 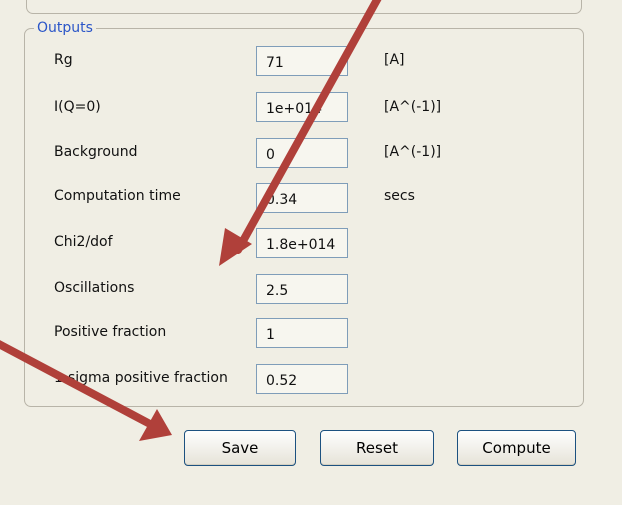 I want to click on chi2dof-field: 1.8e+014, so click(x=302, y=243).